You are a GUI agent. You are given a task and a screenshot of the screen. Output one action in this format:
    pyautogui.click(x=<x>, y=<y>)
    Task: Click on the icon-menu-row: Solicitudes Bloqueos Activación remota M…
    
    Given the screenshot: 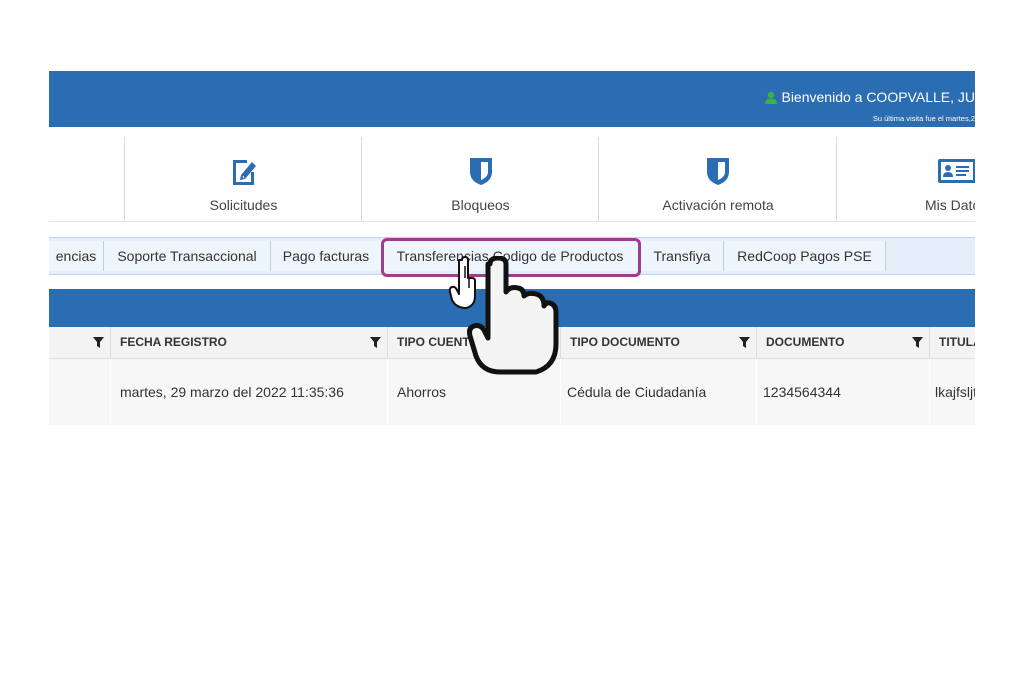 What is the action you would take?
    pyautogui.click(x=512, y=179)
    